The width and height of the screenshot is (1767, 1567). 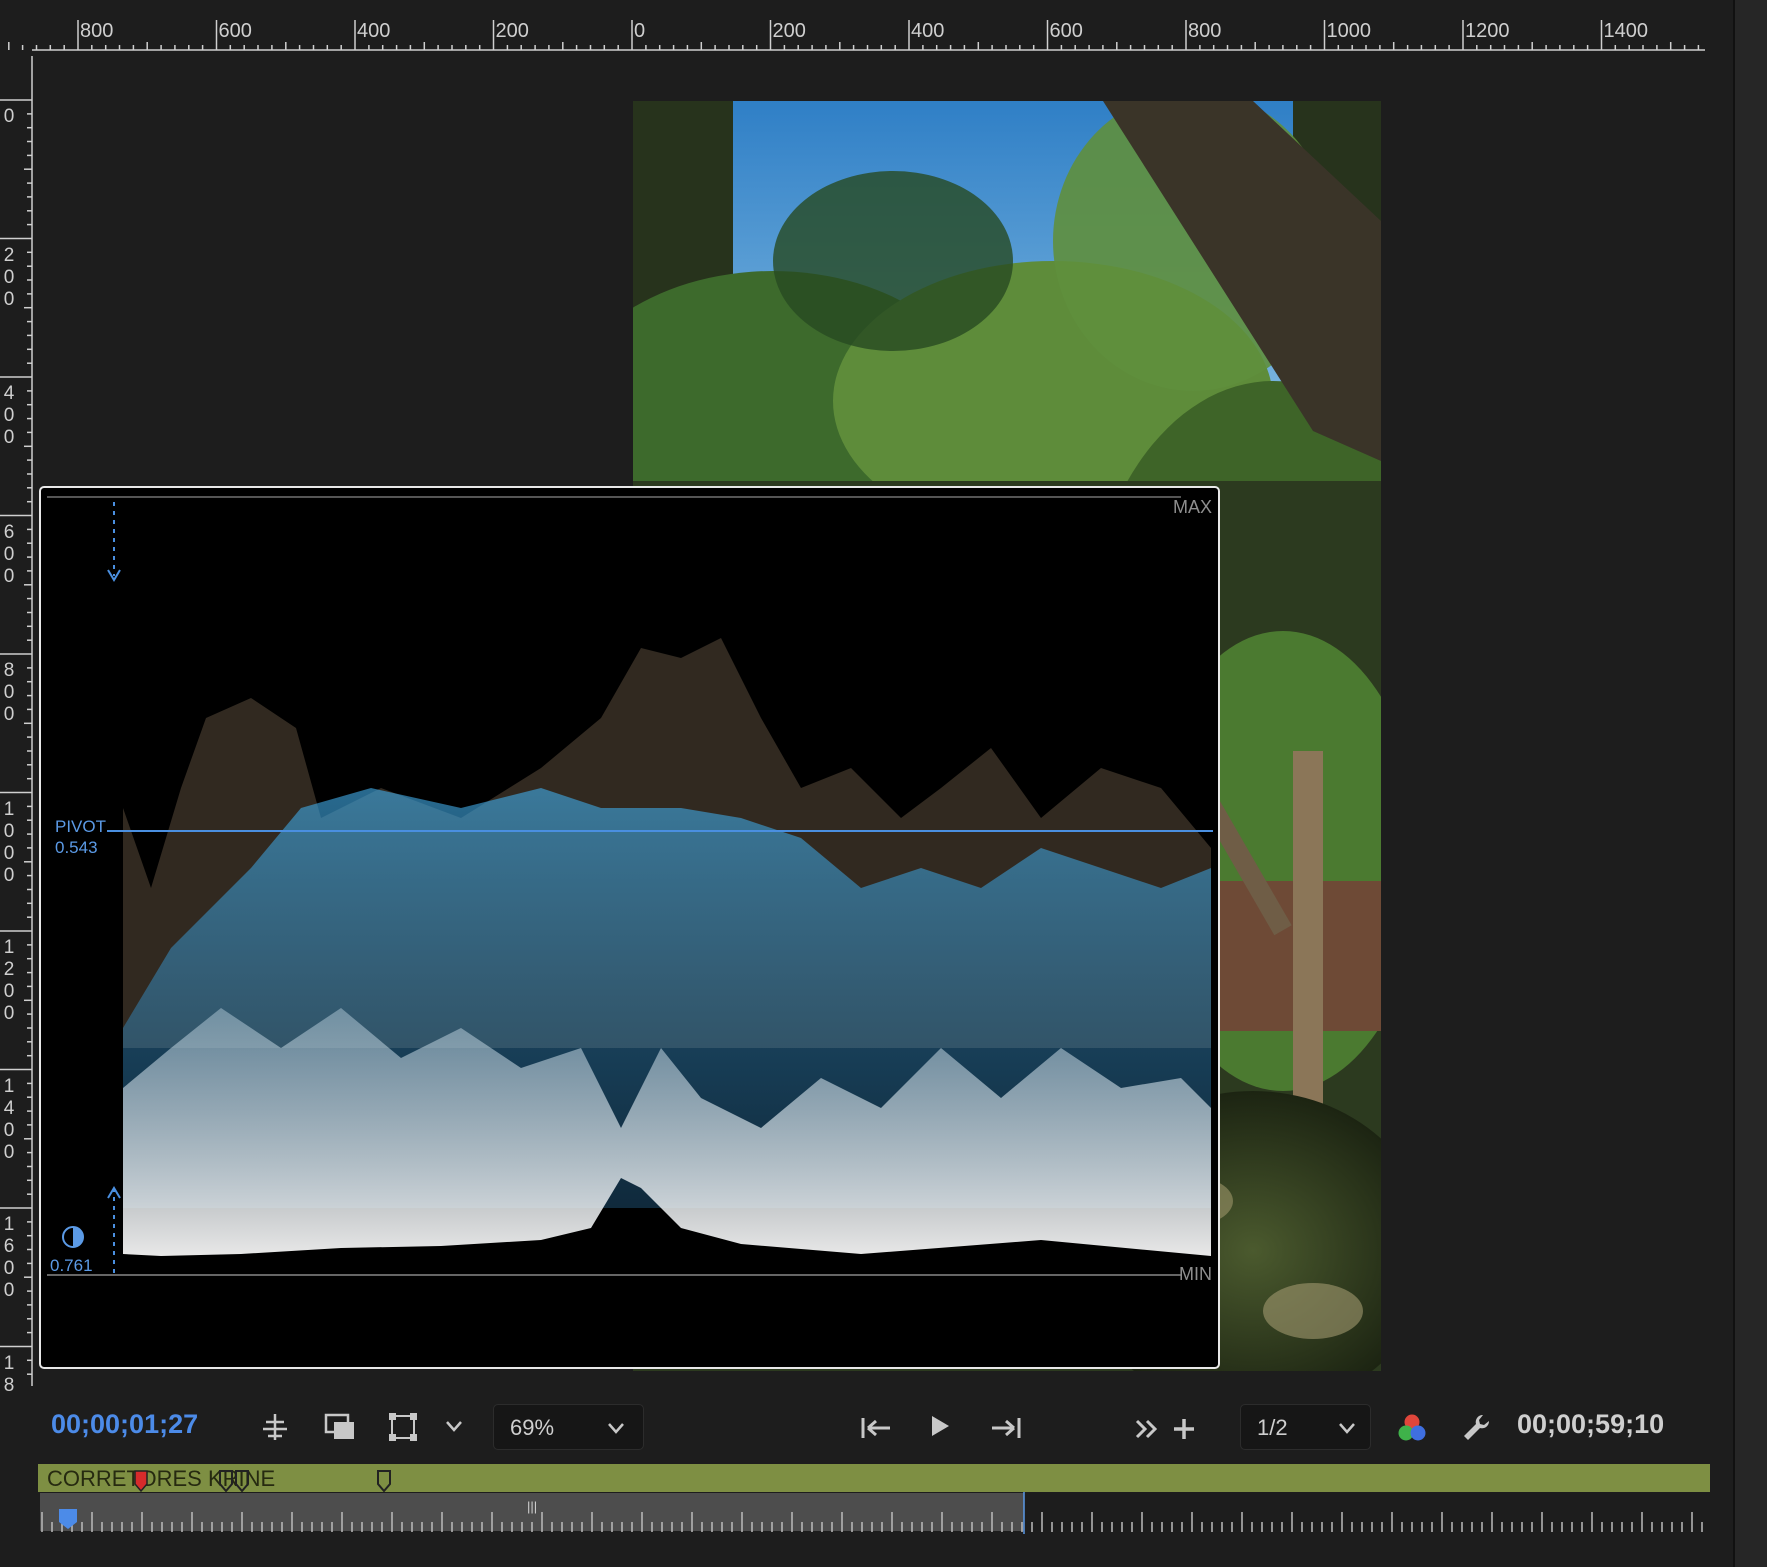 I want to click on time-ruler, so click(x=873, y=1513).